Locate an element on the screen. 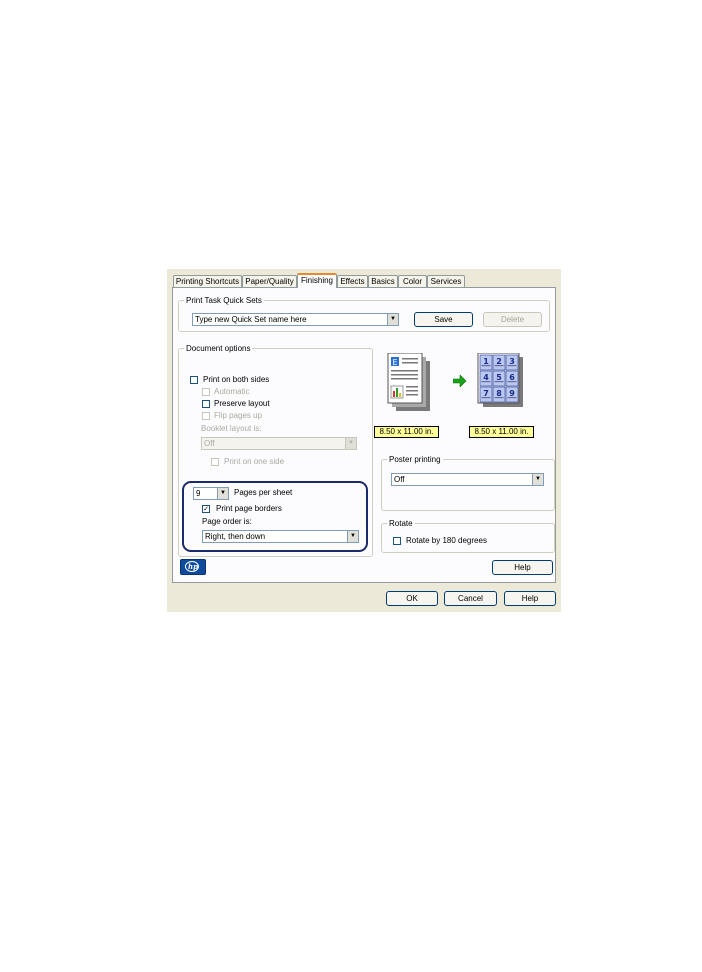 Image resolution: width=702 pixels, height=972 pixels. booklet-layout-combo: Off ▼ is located at coordinates (279, 443).